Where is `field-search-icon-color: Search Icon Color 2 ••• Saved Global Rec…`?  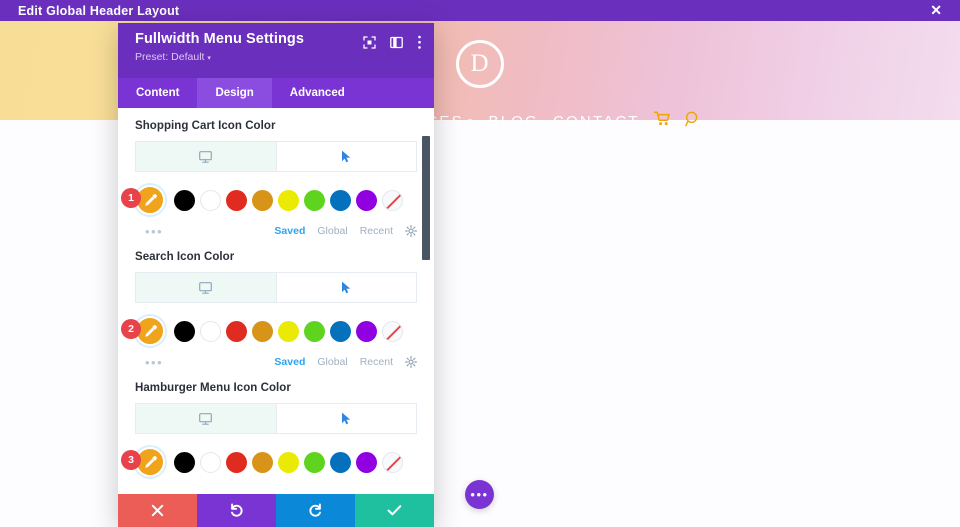 field-search-icon-color: Search Icon Color 2 ••• Saved Global Rec… is located at coordinates (276, 304).